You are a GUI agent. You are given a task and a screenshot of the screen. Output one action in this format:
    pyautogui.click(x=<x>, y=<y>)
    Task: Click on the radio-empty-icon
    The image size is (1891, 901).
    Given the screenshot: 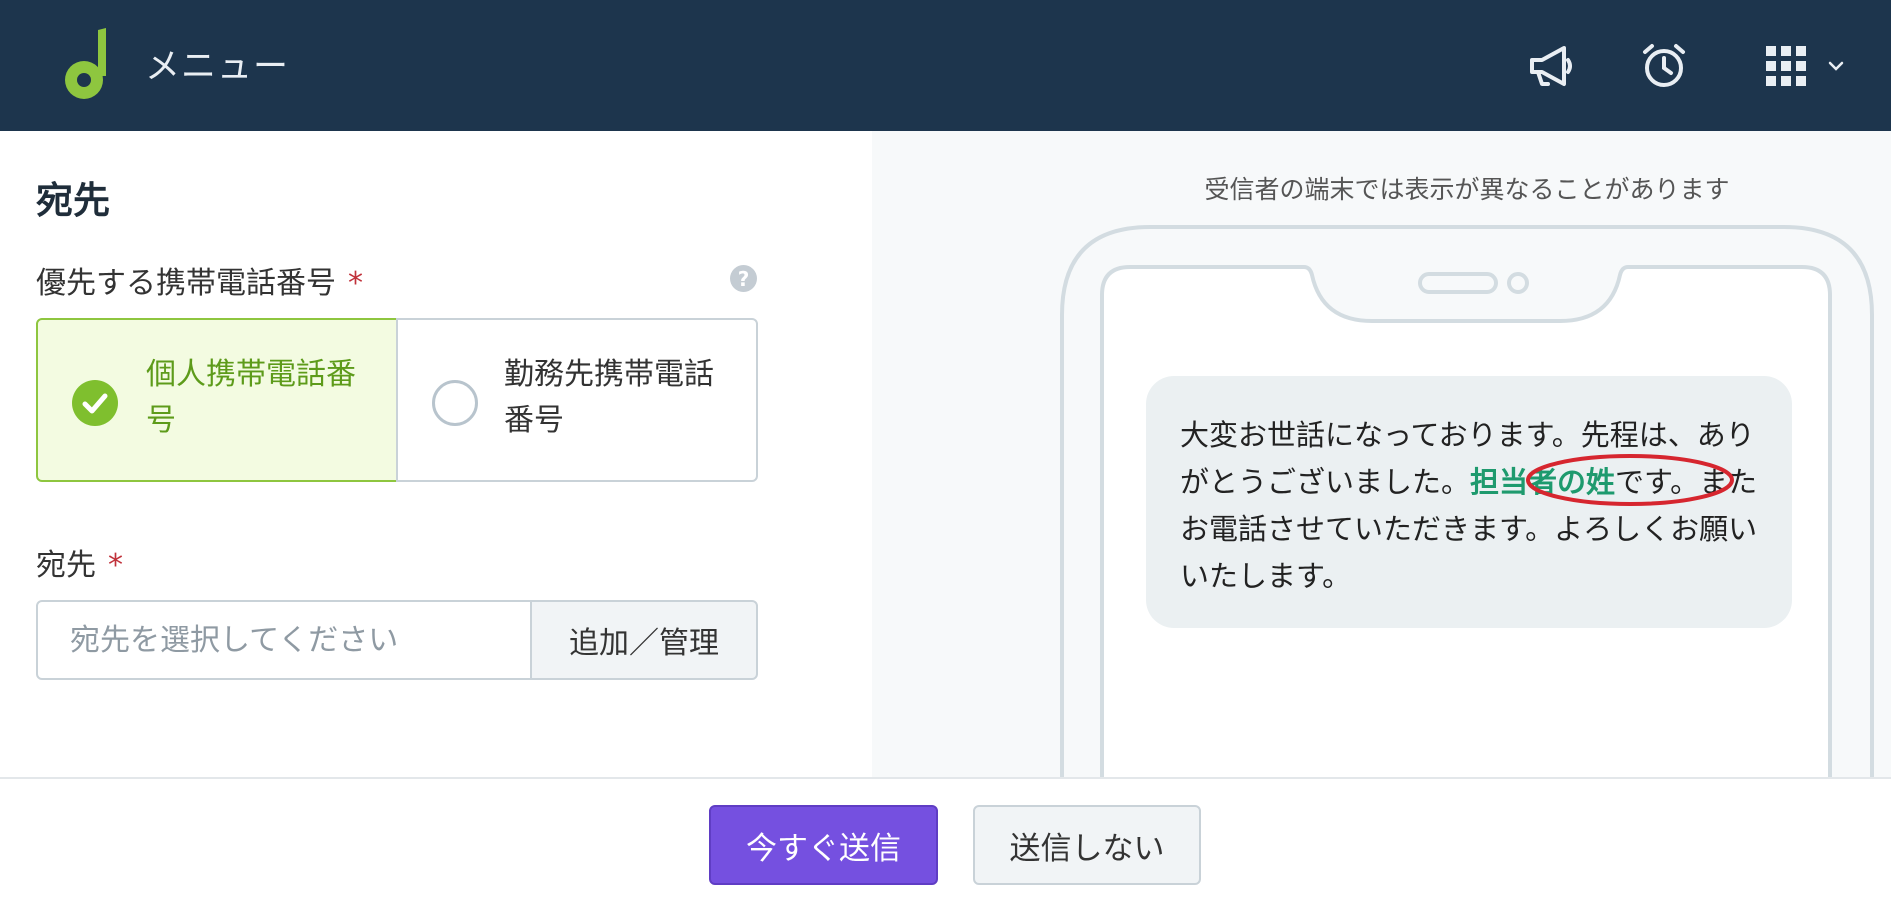 What is the action you would take?
    pyautogui.click(x=455, y=403)
    